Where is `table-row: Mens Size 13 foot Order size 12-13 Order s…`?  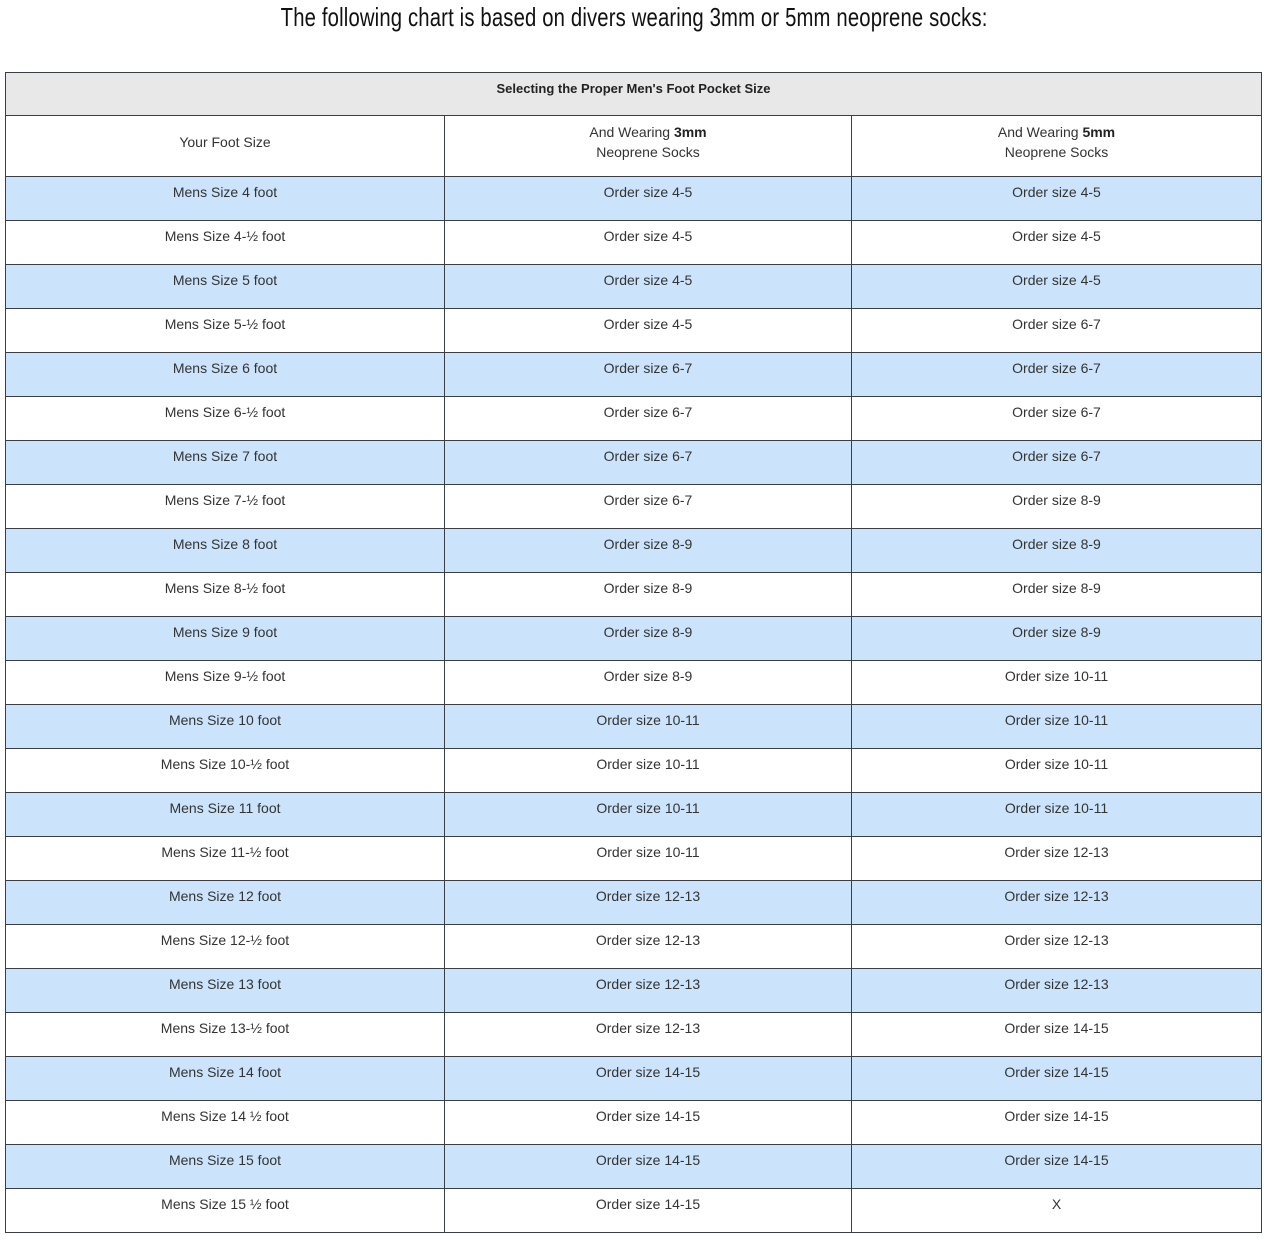 table-row: Mens Size 13 foot Order size 12-13 Order s… is located at coordinates (633, 990).